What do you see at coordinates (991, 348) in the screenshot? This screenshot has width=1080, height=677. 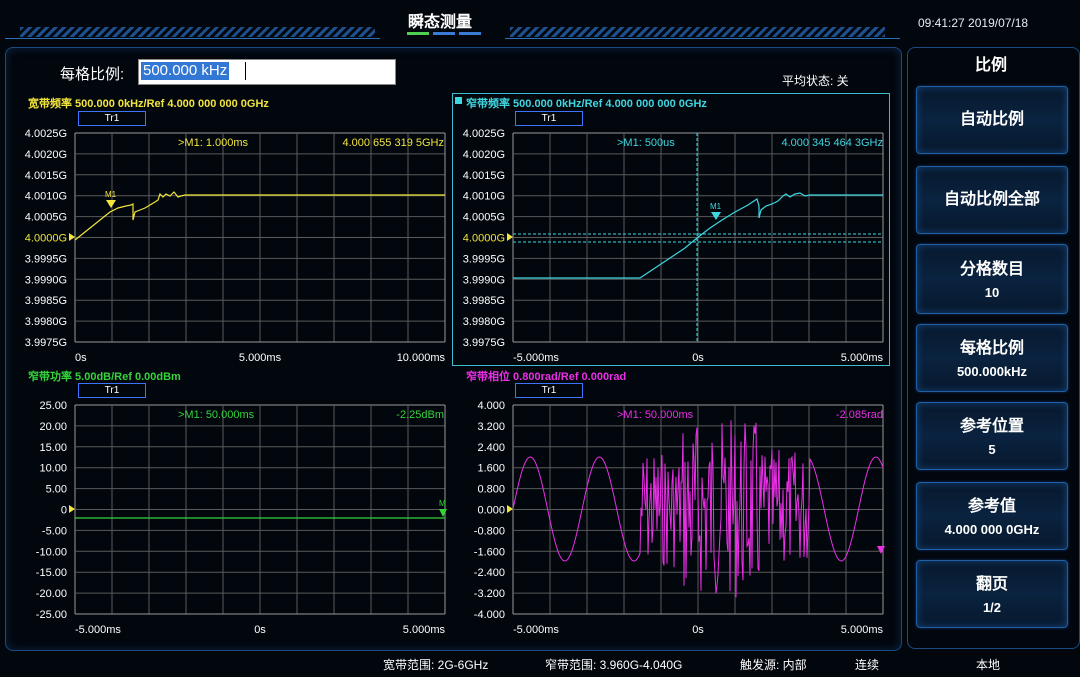 I see `per-div-label: 每格比例` at bounding box center [991, 348].